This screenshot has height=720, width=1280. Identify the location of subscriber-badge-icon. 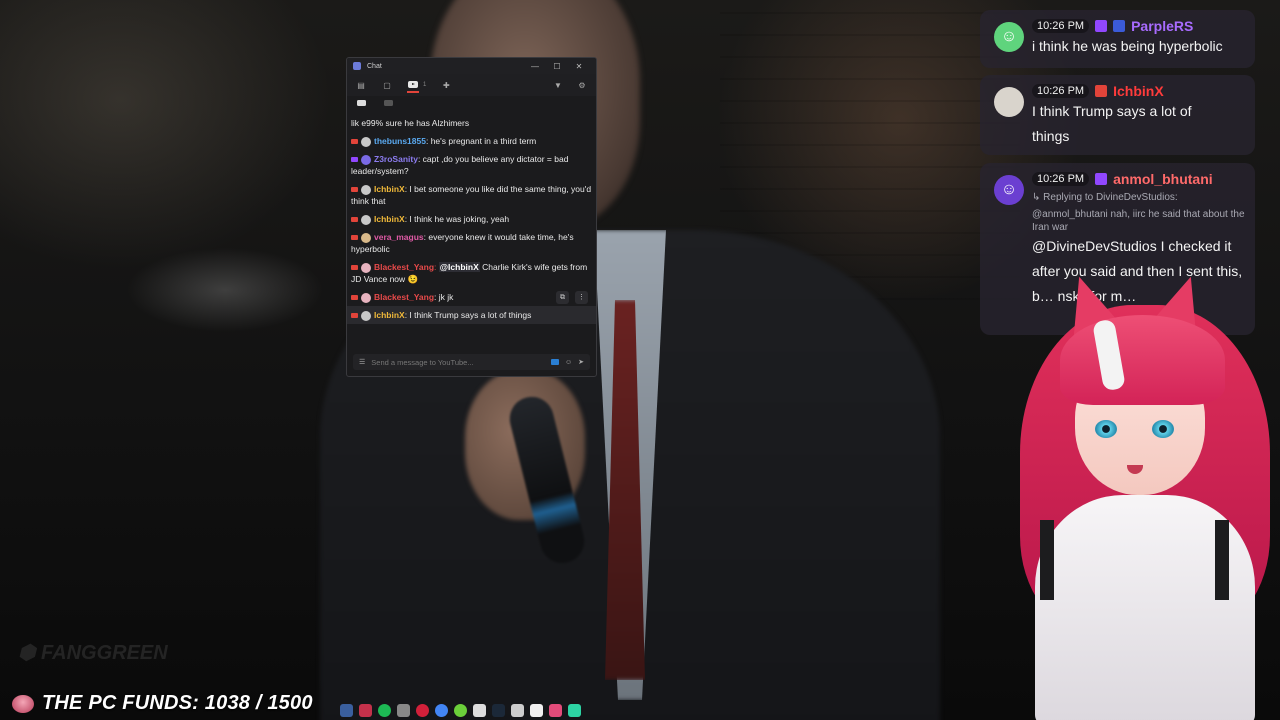
(1119, 26).